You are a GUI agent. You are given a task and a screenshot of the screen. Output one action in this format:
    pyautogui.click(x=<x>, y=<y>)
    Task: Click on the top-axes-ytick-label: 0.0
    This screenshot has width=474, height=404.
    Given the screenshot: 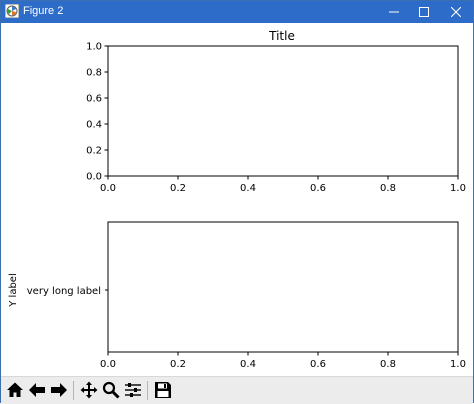 What is the action you would take?
    pyautogui.click(x=94, y=177)
    